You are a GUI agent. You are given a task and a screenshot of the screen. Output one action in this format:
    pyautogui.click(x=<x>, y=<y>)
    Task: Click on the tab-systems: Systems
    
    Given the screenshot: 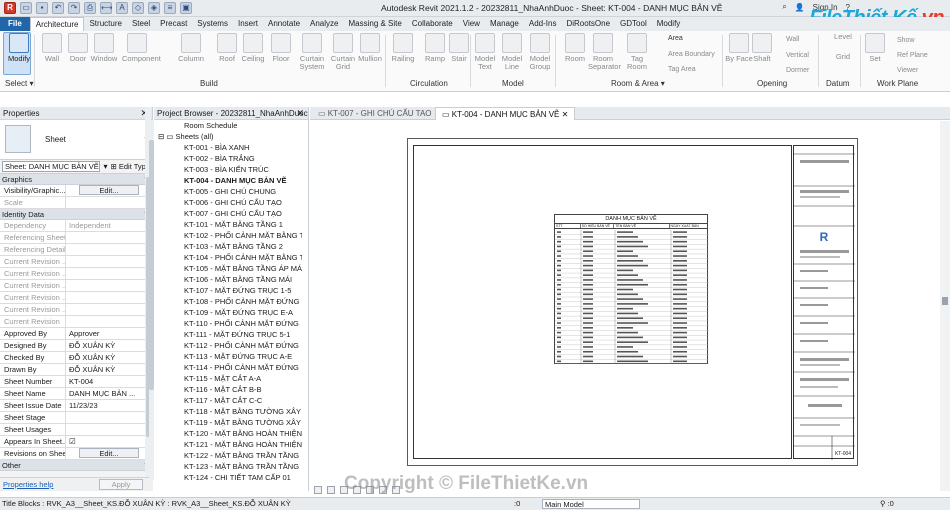 What is the action you would take?
    pyautogui.click(x=212, y=24)
    